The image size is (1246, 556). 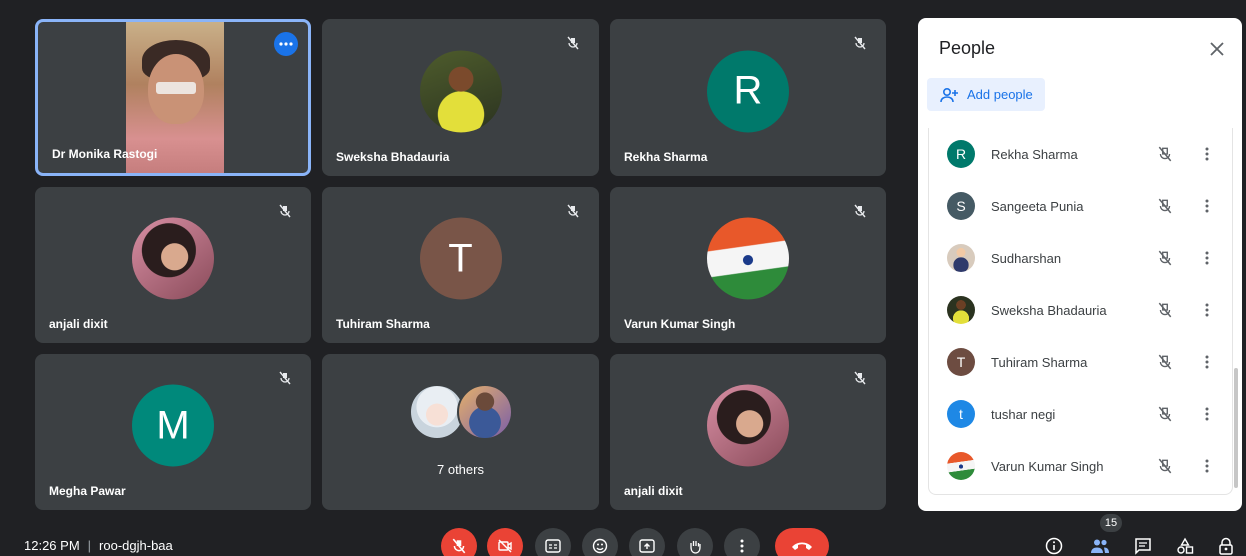 What do you see at coordinates (1039, 362) in the screenshot?
I see `participant-name: Tuhiram Sharma` at bounding box center [1039, 362].